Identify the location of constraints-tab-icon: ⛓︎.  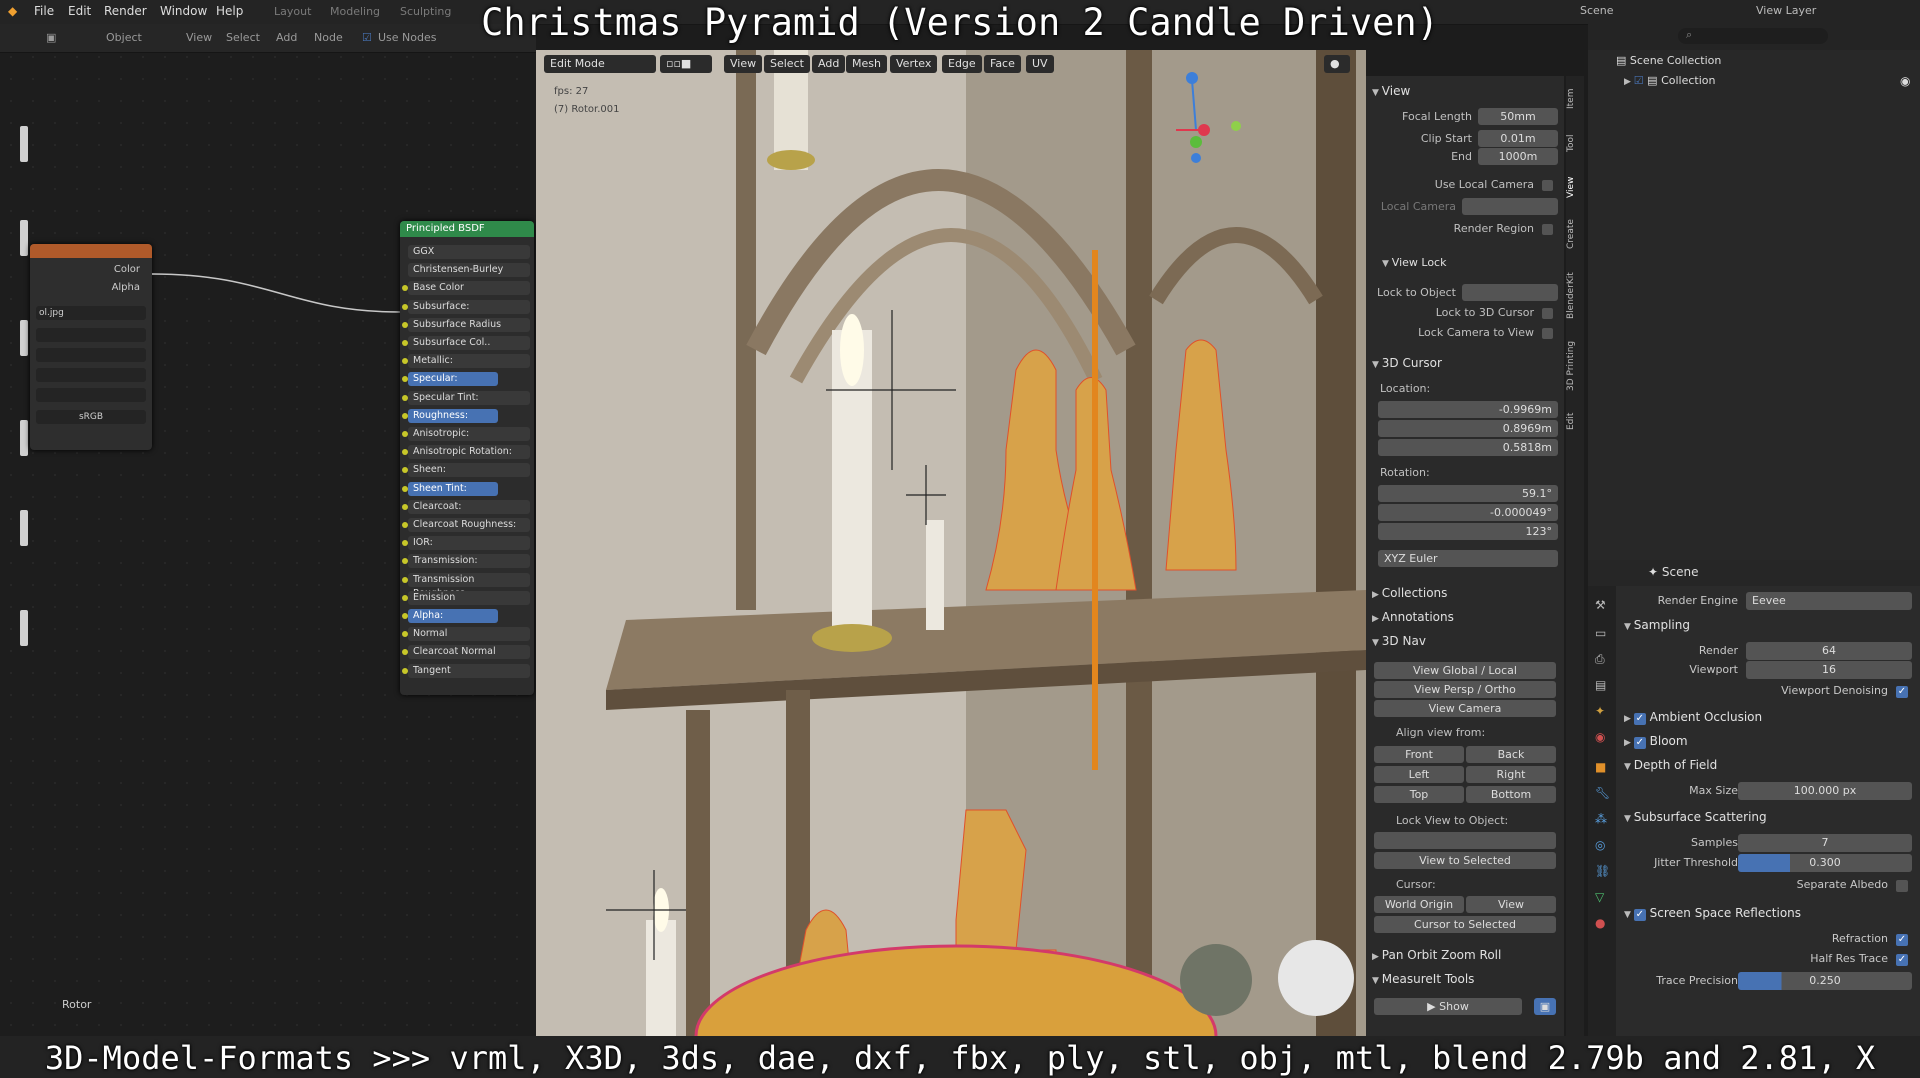
(1602, 871).